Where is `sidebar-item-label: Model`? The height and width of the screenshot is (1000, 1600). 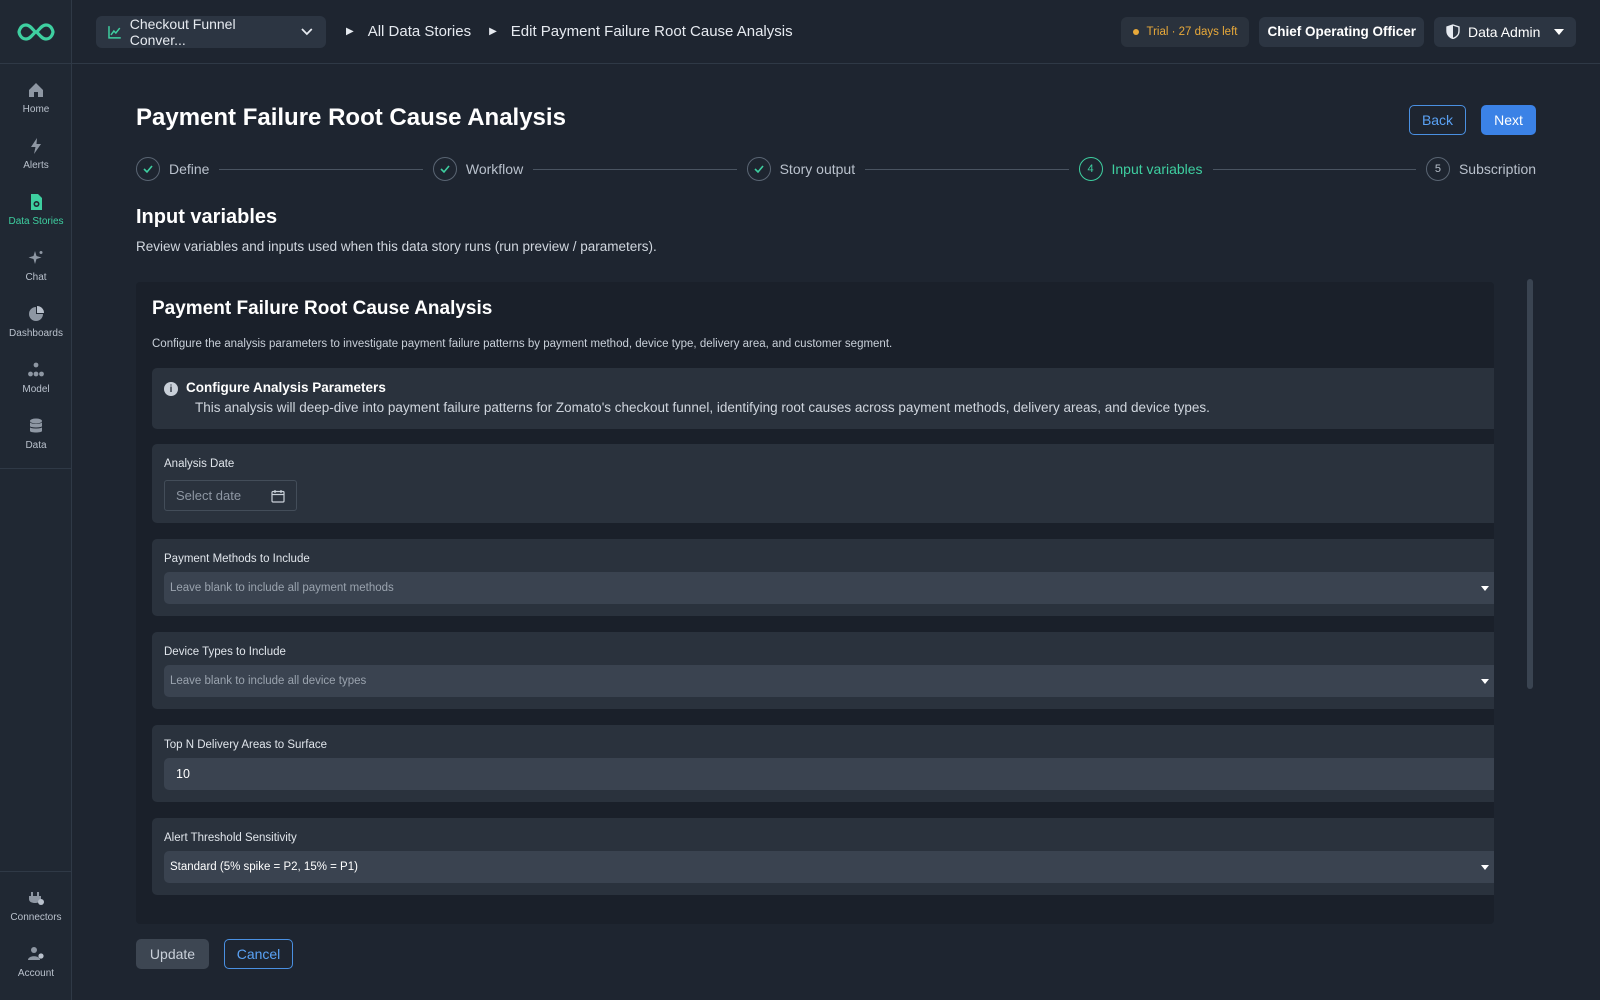 sidebar-item-label: Model is located at coordinates (36, 389).